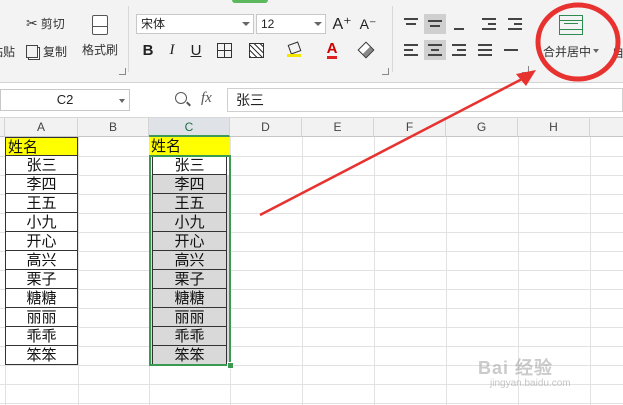 The width and height of the screenshot is (623, 405). Describe the element at coordinates (485, 50) in the screenshot. I see `justify-button` at that location.